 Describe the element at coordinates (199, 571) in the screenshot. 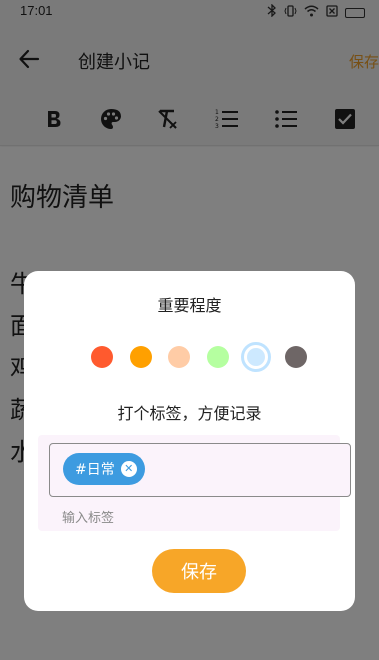

I see `save-button: 保存` at that location.